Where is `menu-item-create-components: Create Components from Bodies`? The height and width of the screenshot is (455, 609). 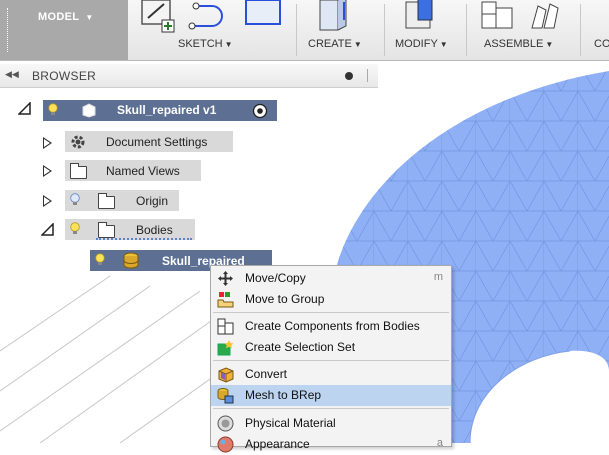 menu-item-create-components: Create Components from Bodies is located at coordinates (331, 326).